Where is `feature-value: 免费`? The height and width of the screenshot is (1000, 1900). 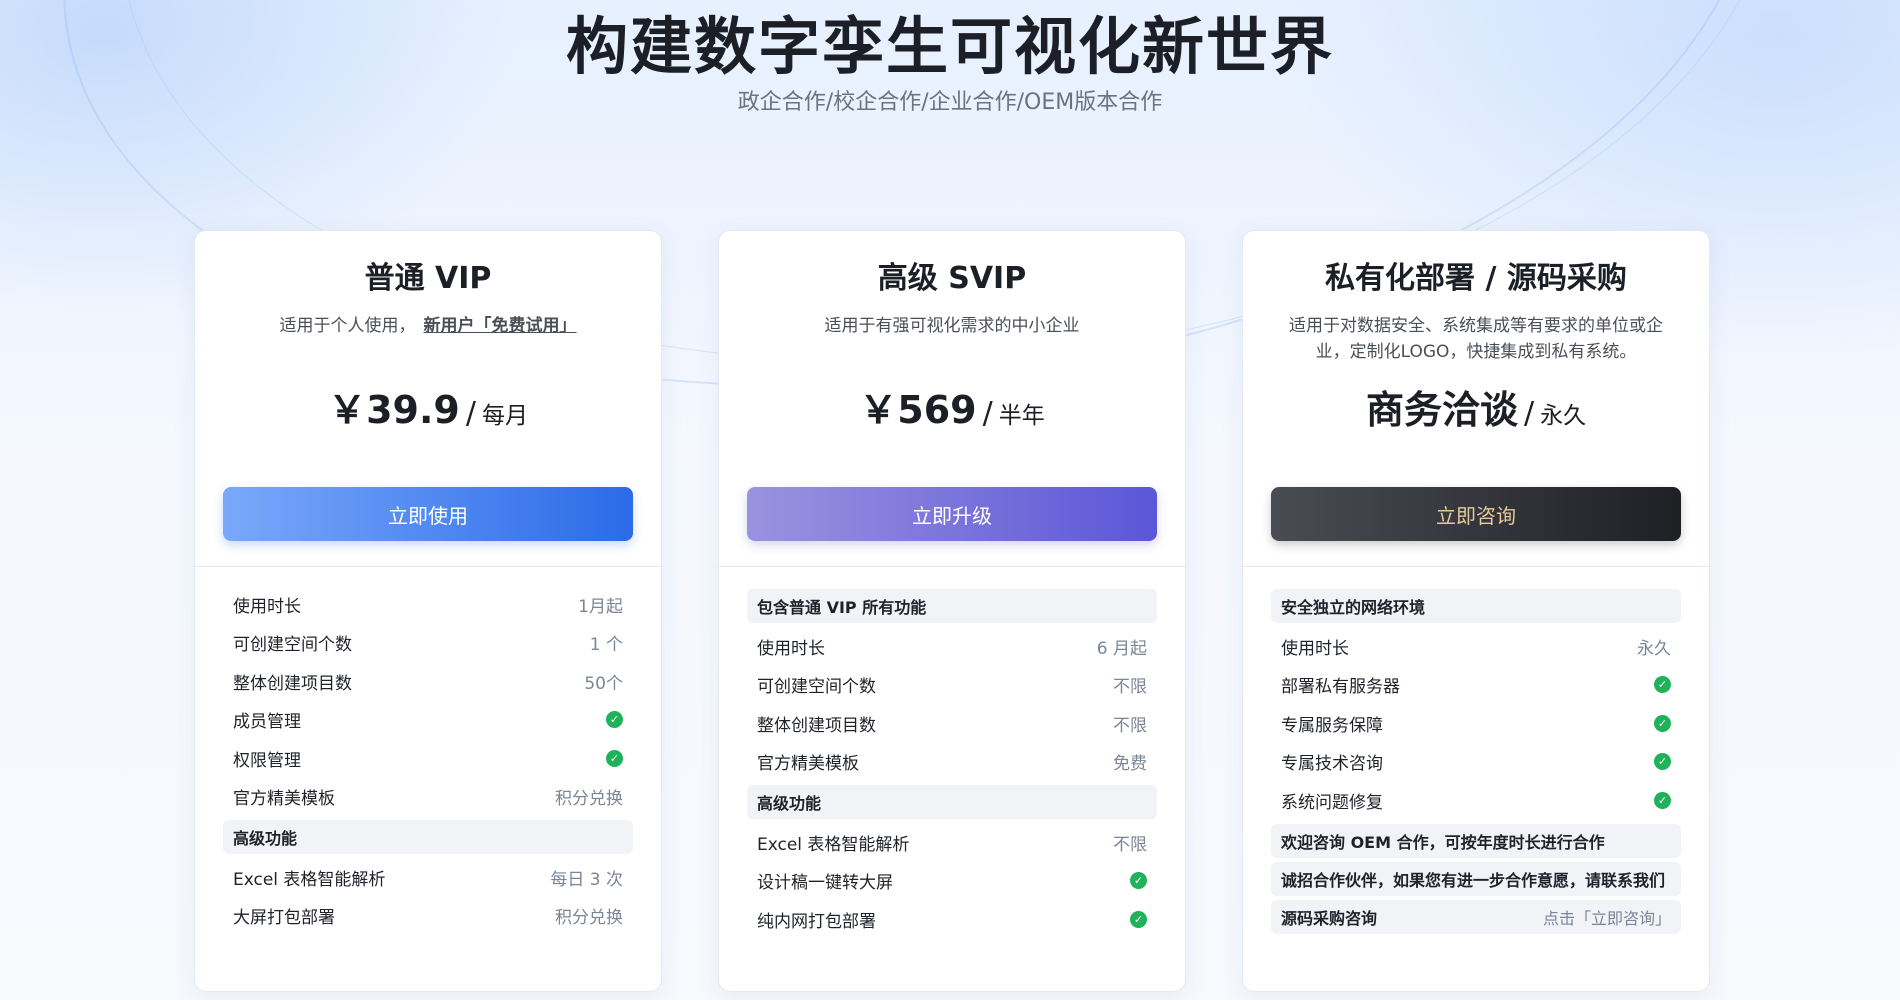
feature-value: 免费 is located at coordinates (1130, 764).